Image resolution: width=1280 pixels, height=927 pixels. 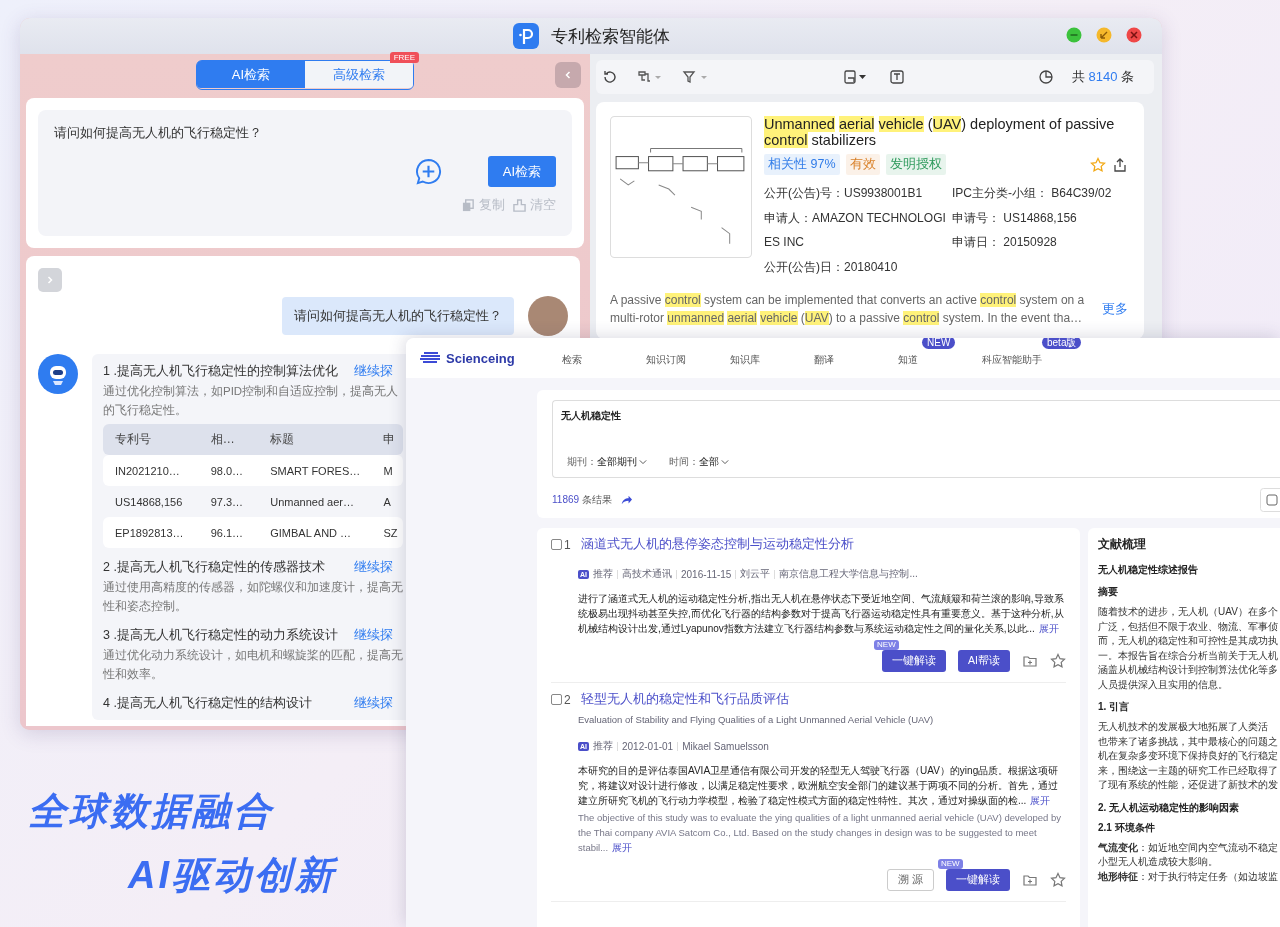 I want to click on share-icon, so click(x=1120, y=164).